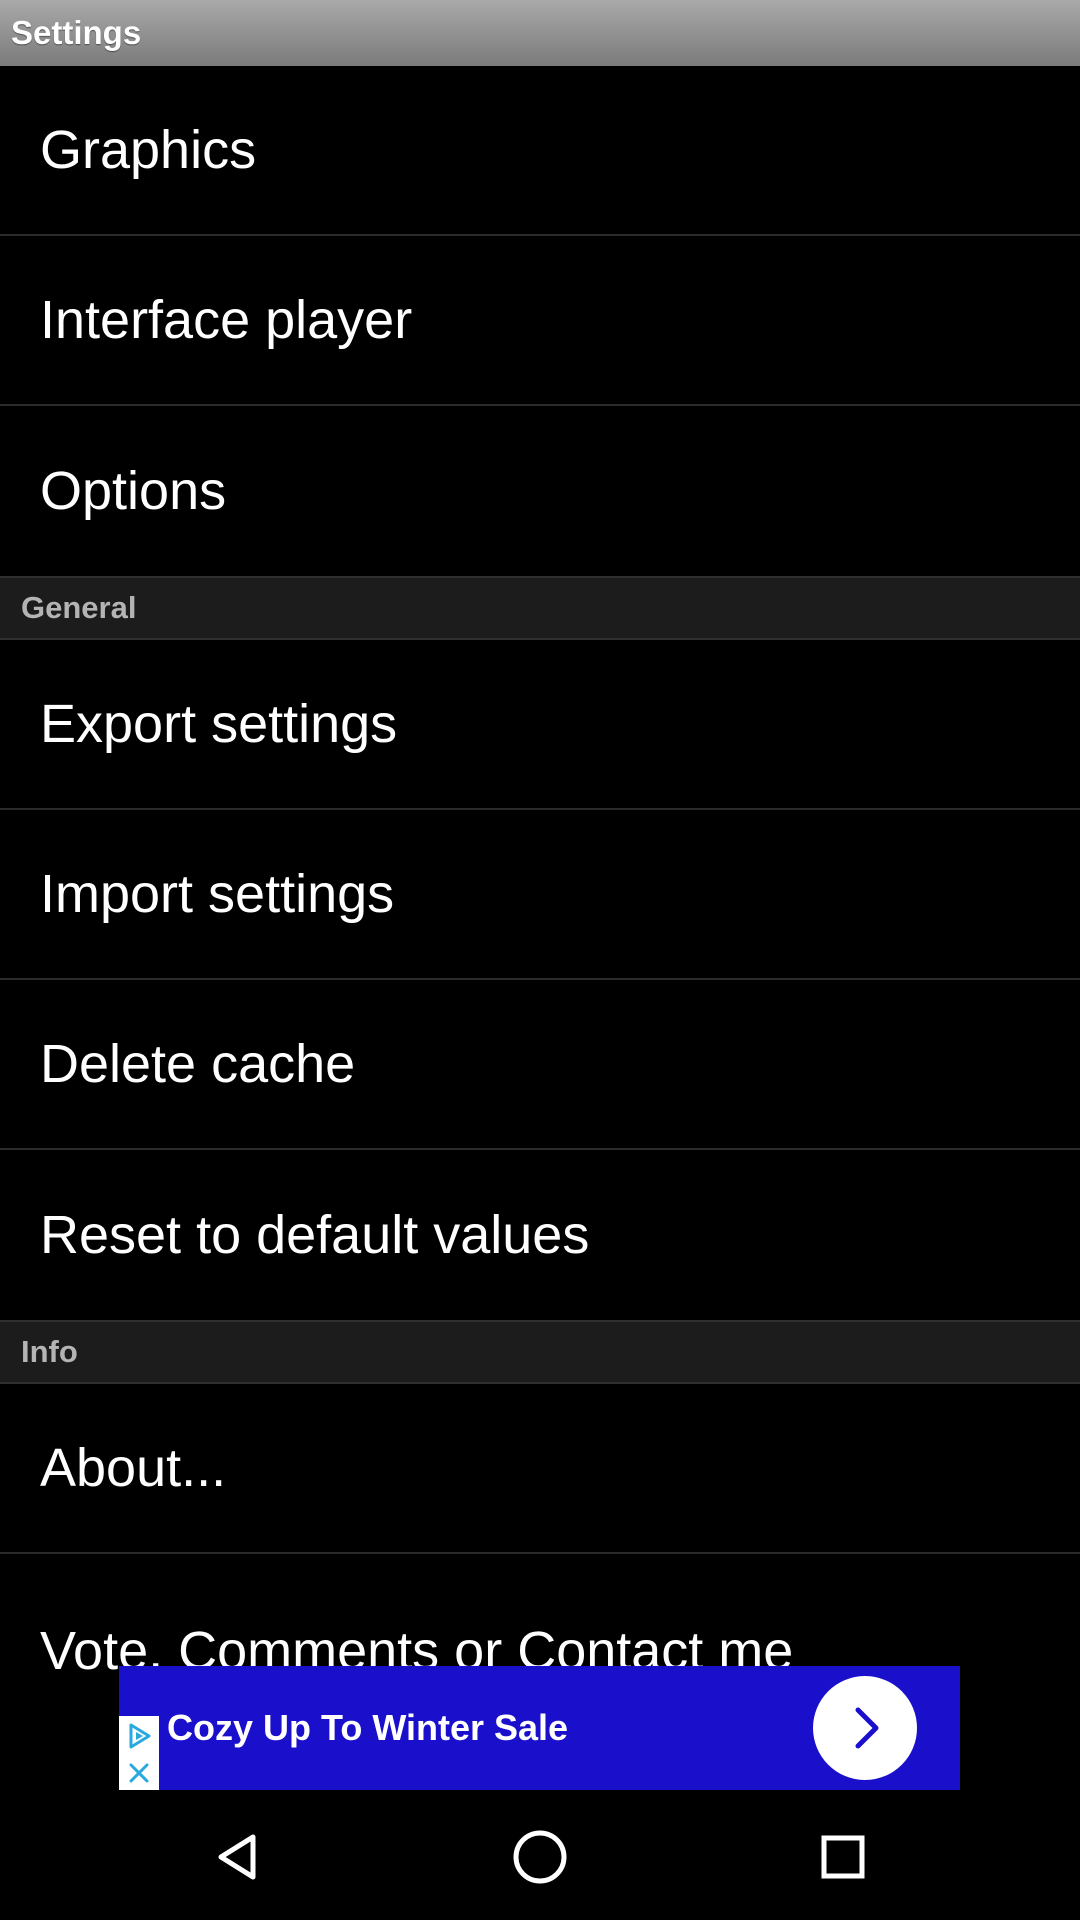 This screenshot has width=1080, height=1920. I want to click on settings-item-import-settings: Import settings, so click(540, 895).